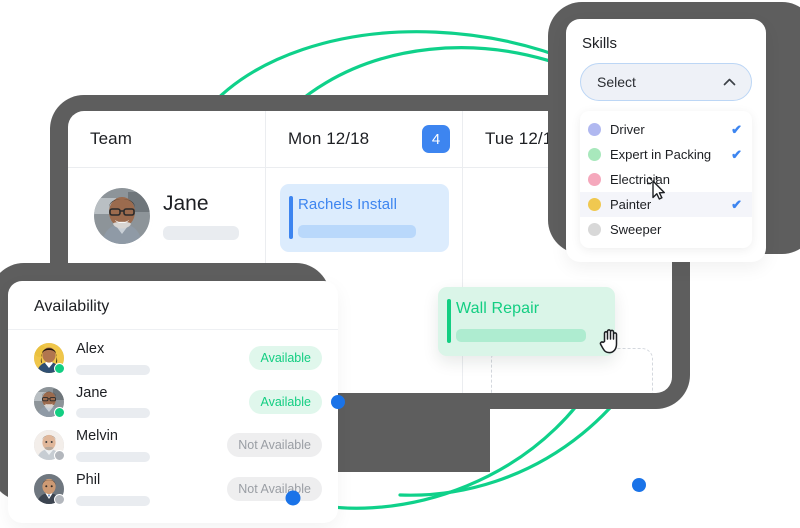 The width and height of the screenshot is (800, 528). I want to click on team-member-name: Jane, so click(186, 203).